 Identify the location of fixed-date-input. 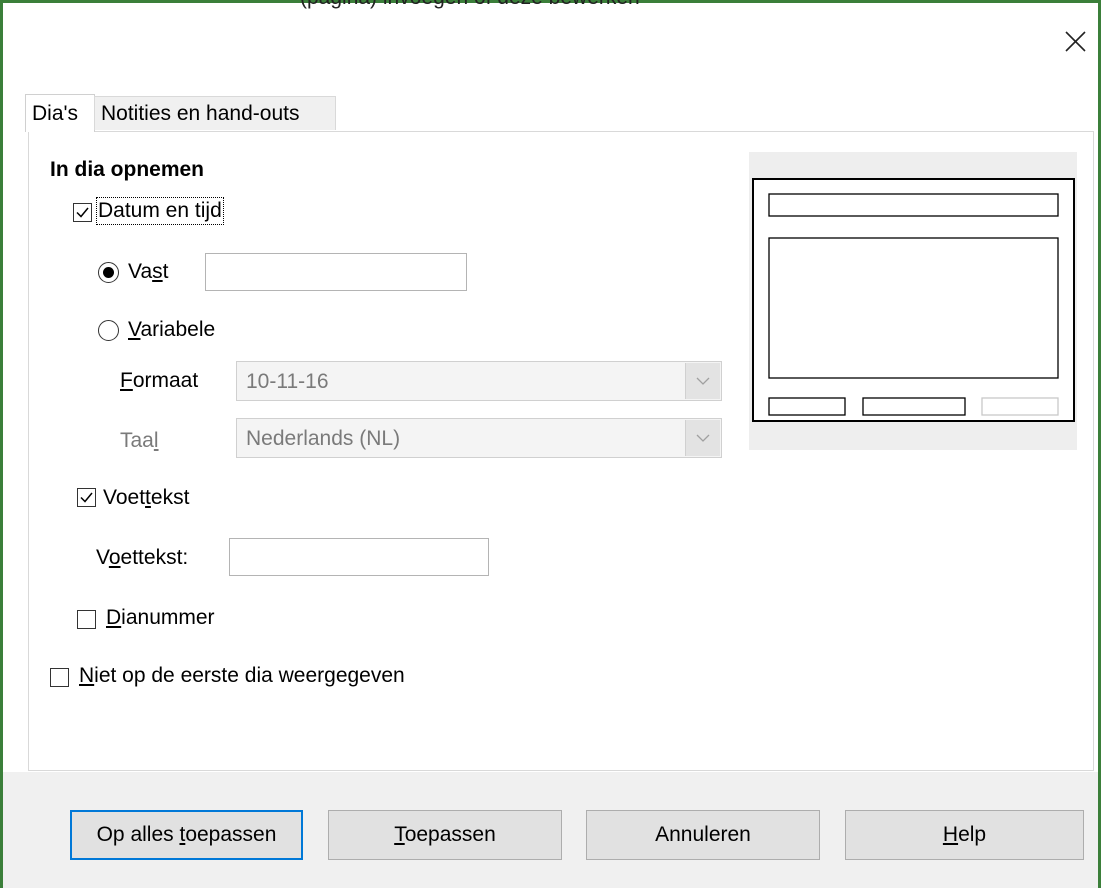
(336, 272).